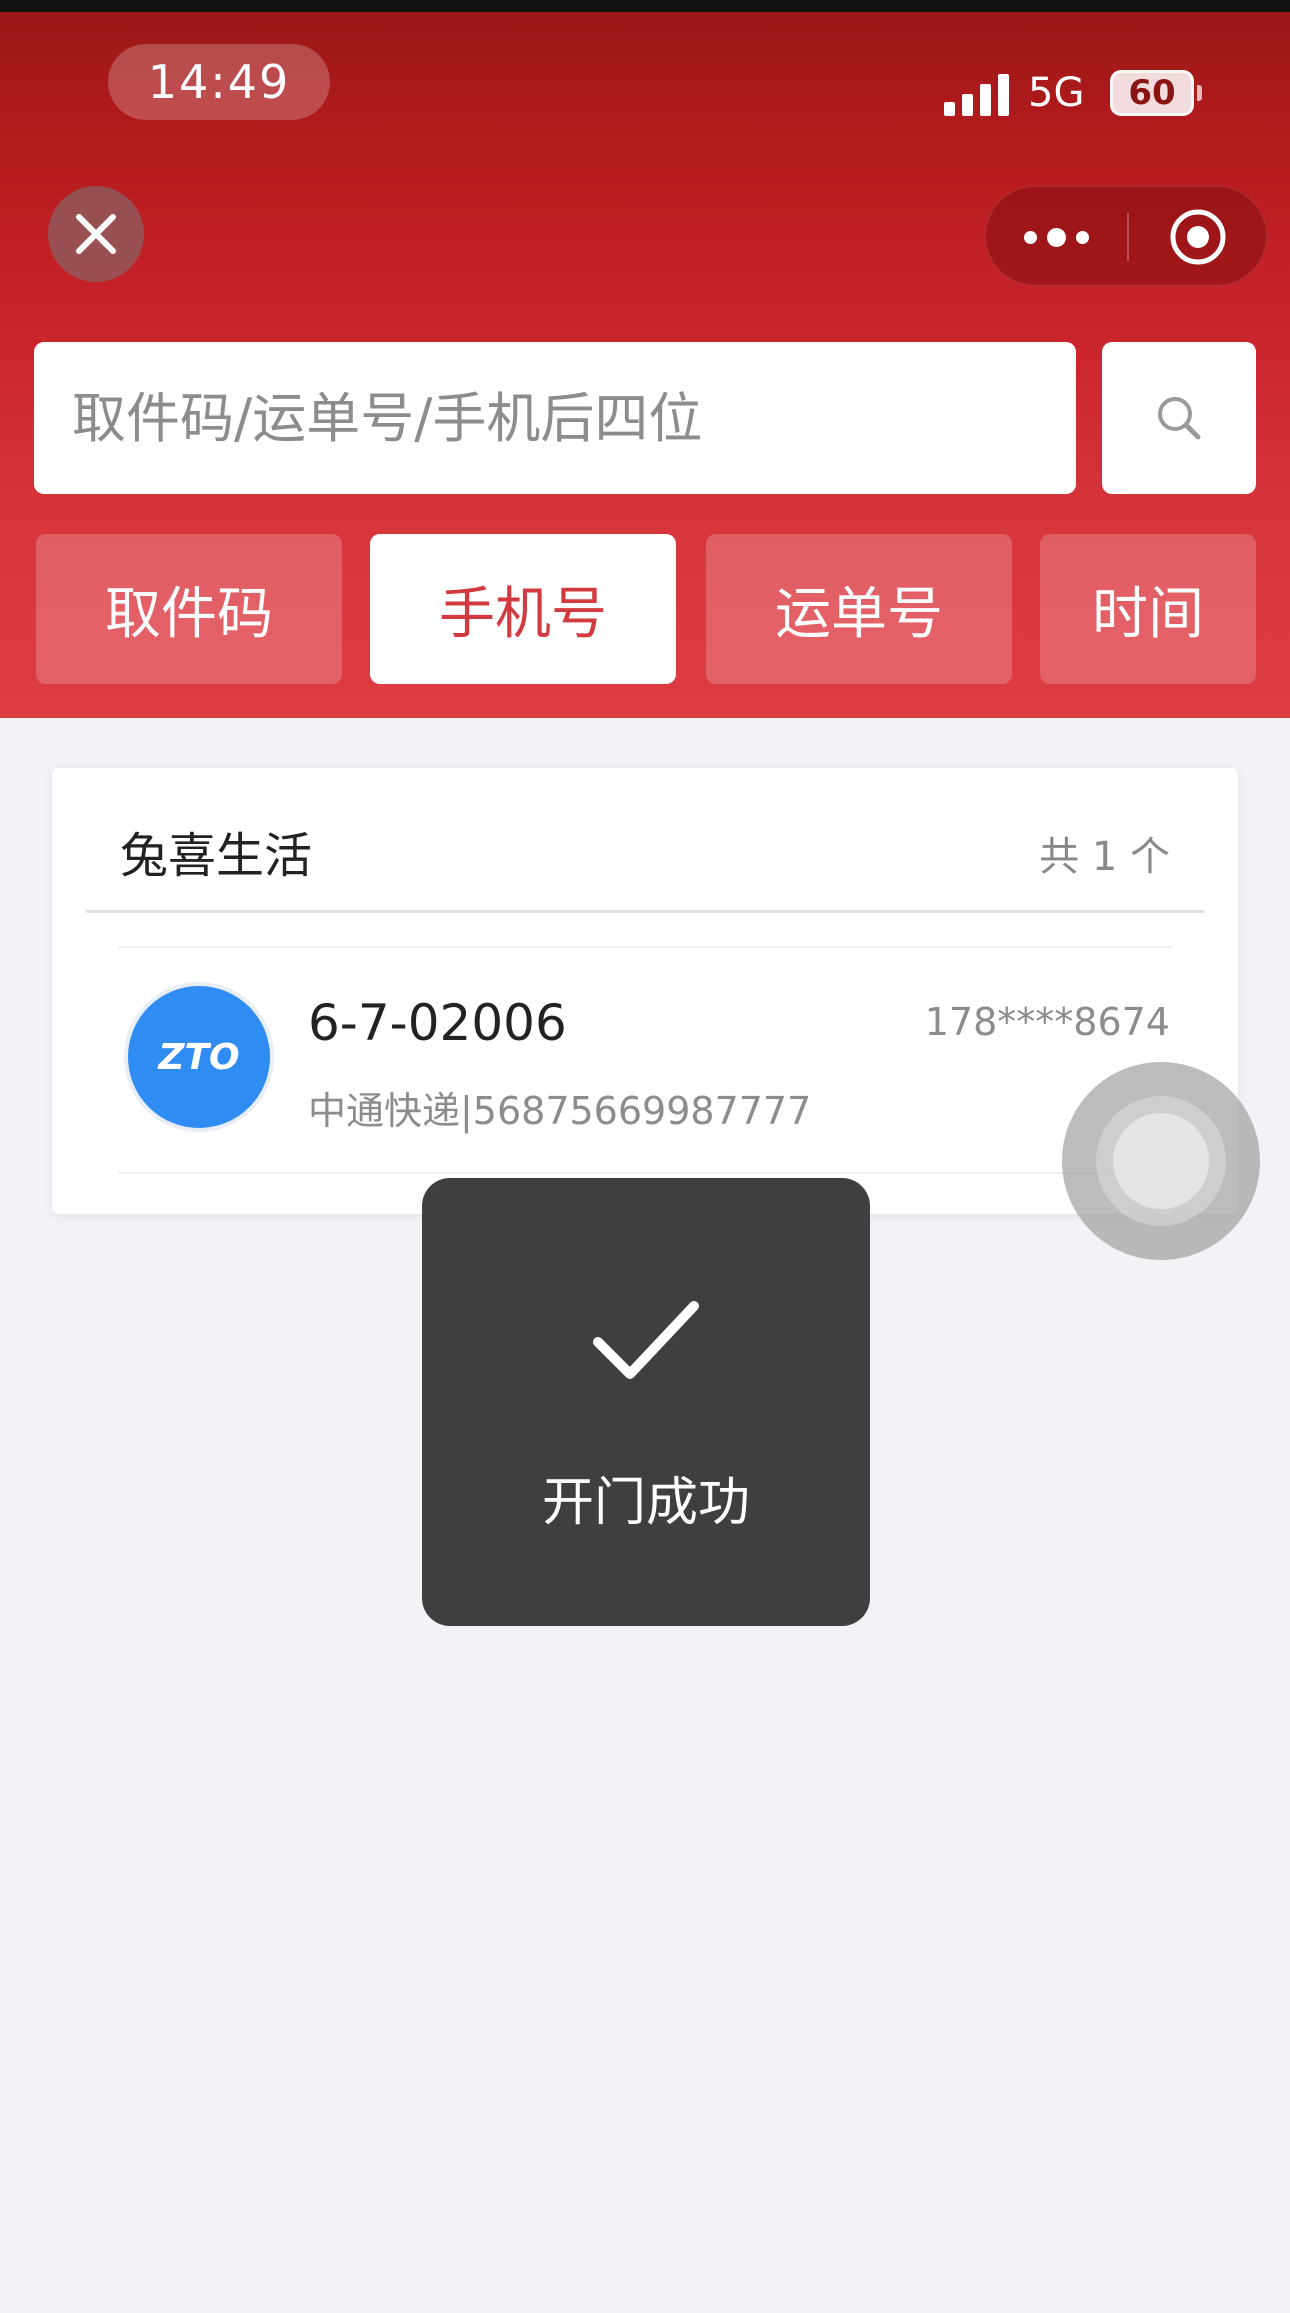  I want to click on exit-mini-program-button, so click(1197, 237).